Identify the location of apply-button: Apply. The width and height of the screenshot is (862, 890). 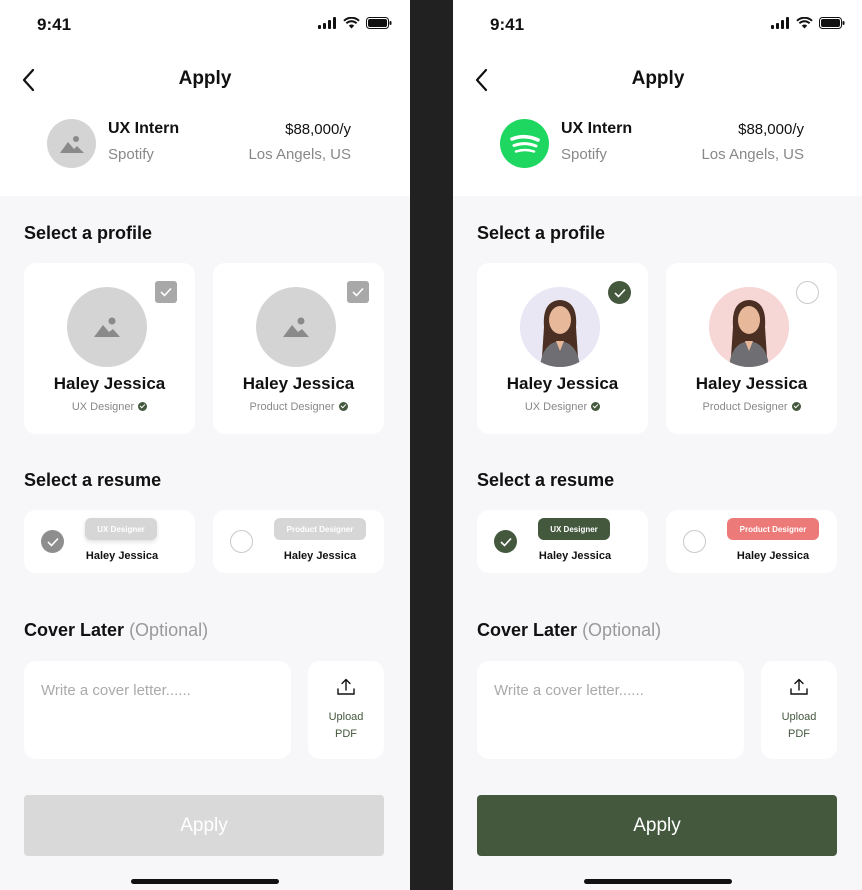
(657, 825).